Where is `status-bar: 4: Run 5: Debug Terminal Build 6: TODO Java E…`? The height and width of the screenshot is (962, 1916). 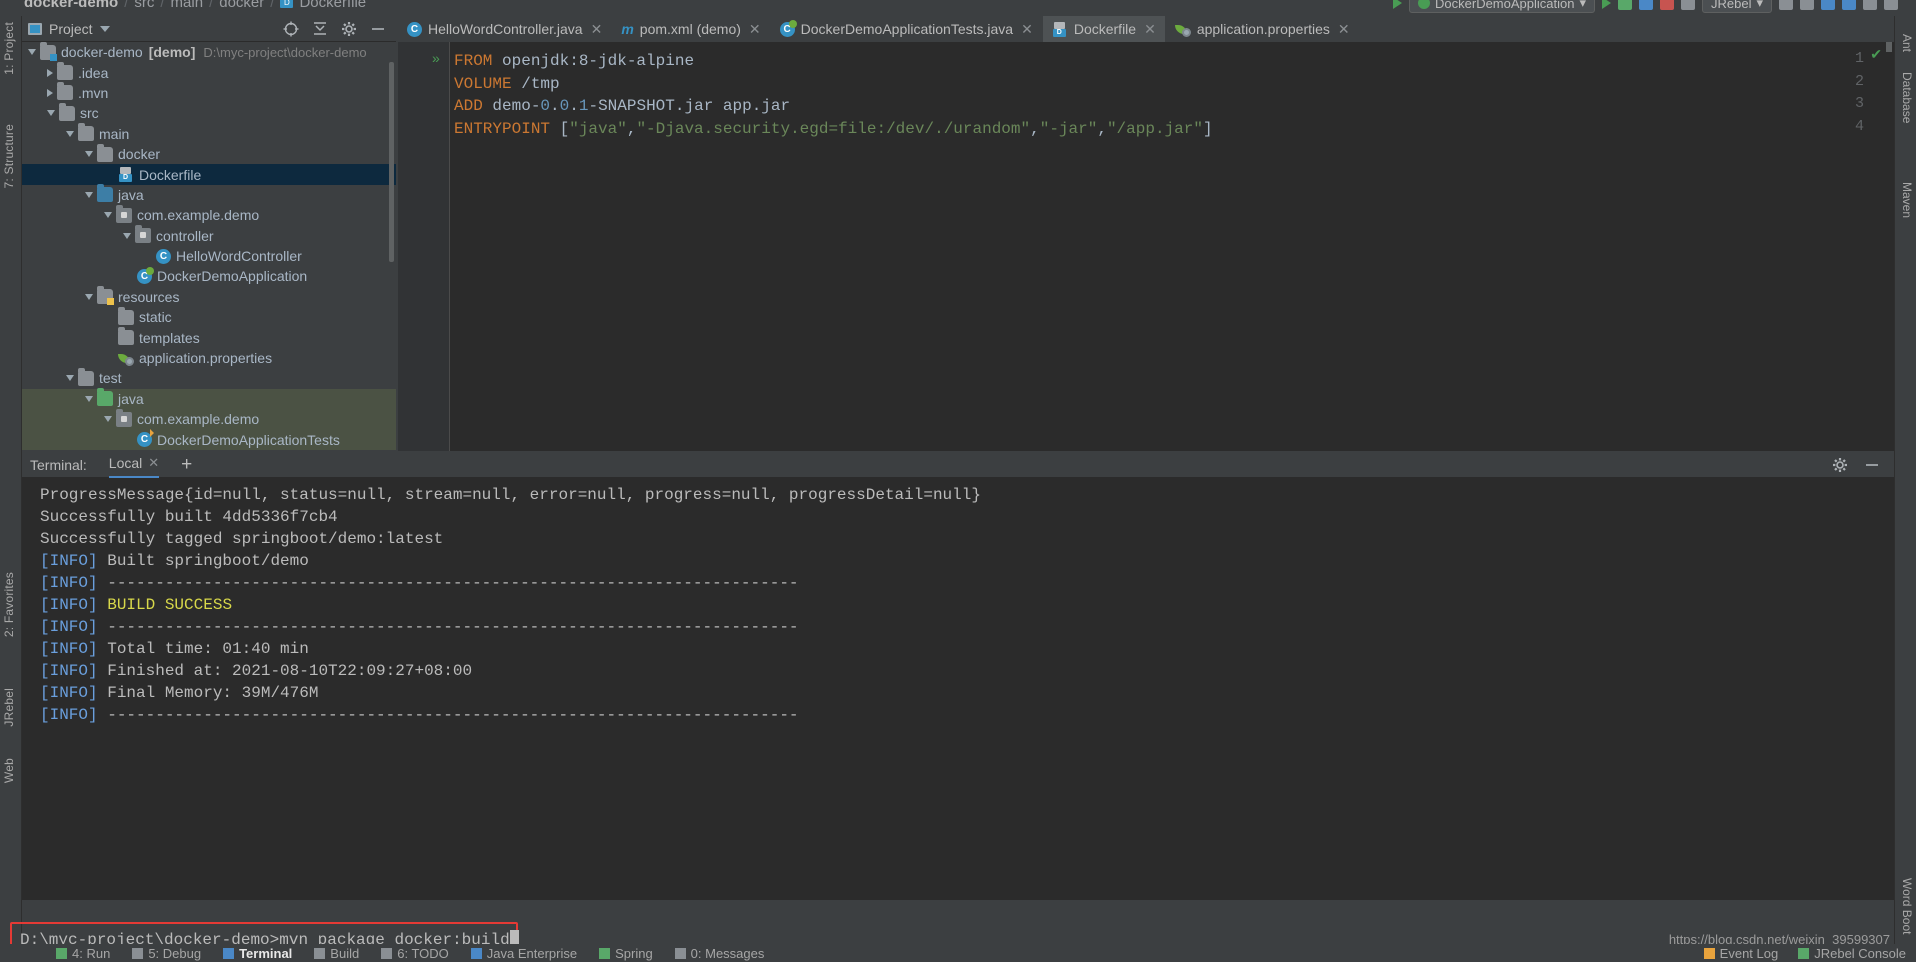
status-bar: 4: Run 5: Debug Terminal Build 6: TODO Java E… is located at coordinates (958, 953).